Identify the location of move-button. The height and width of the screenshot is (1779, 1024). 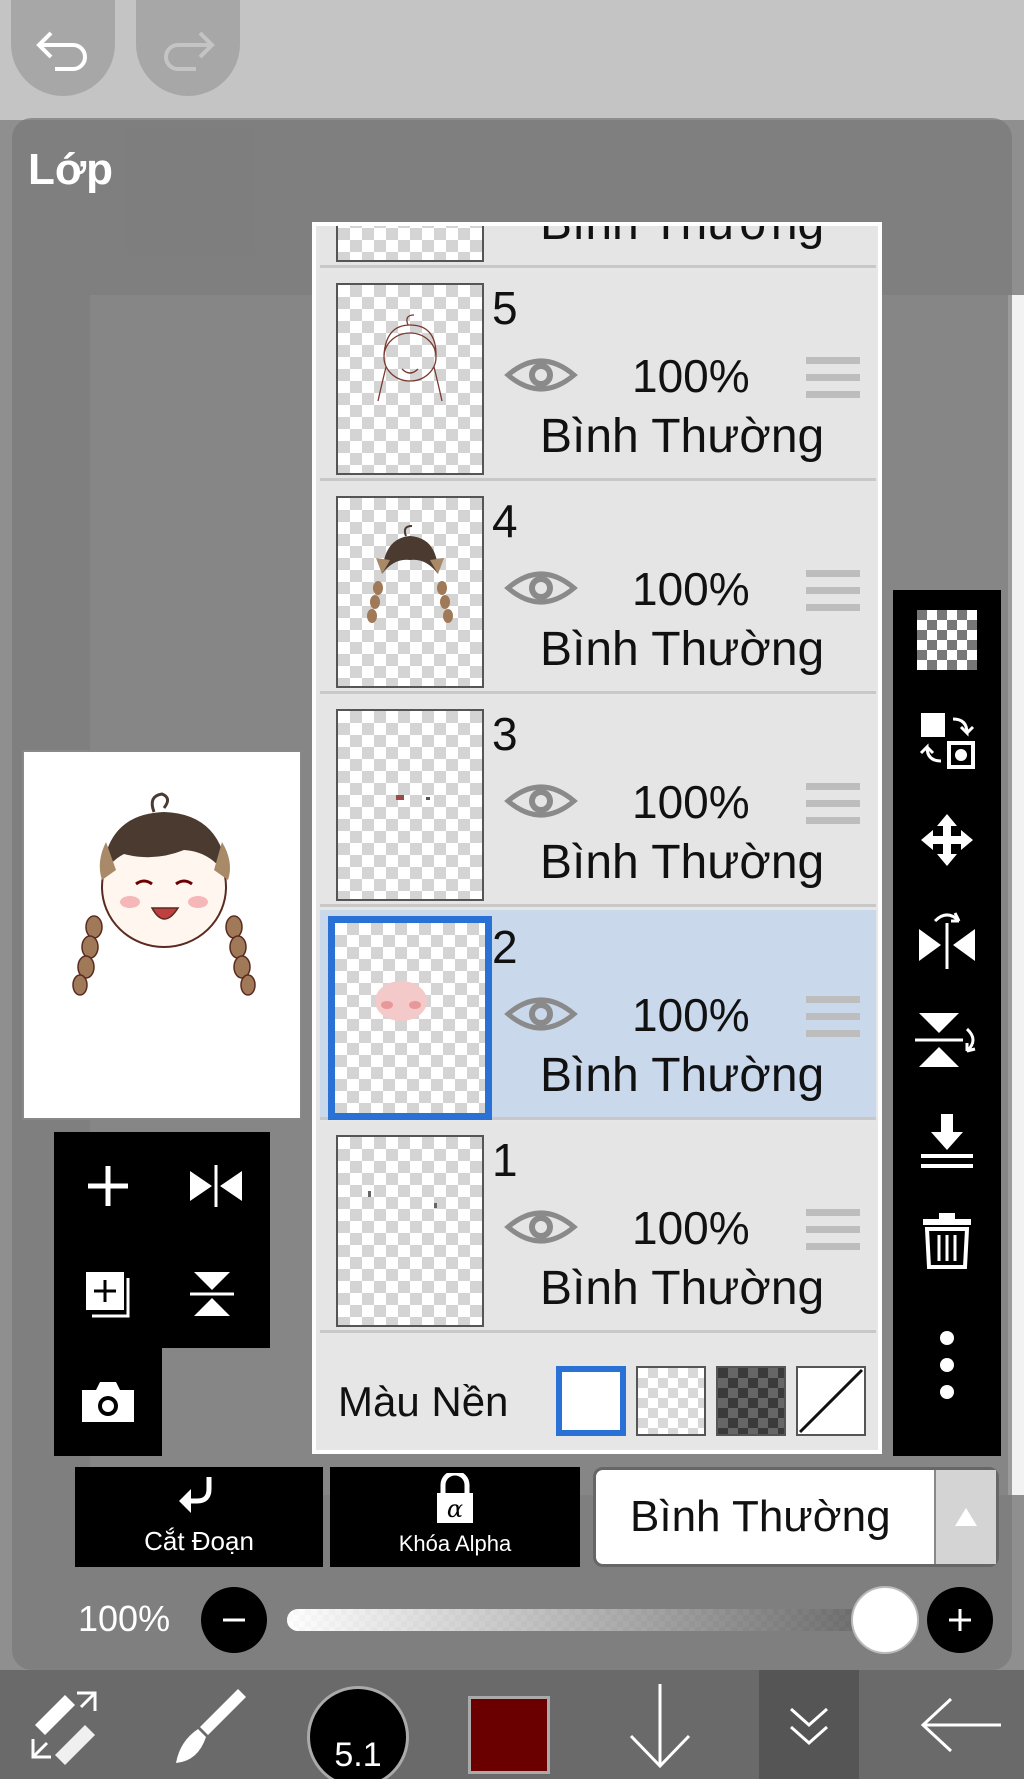
(947, 840).